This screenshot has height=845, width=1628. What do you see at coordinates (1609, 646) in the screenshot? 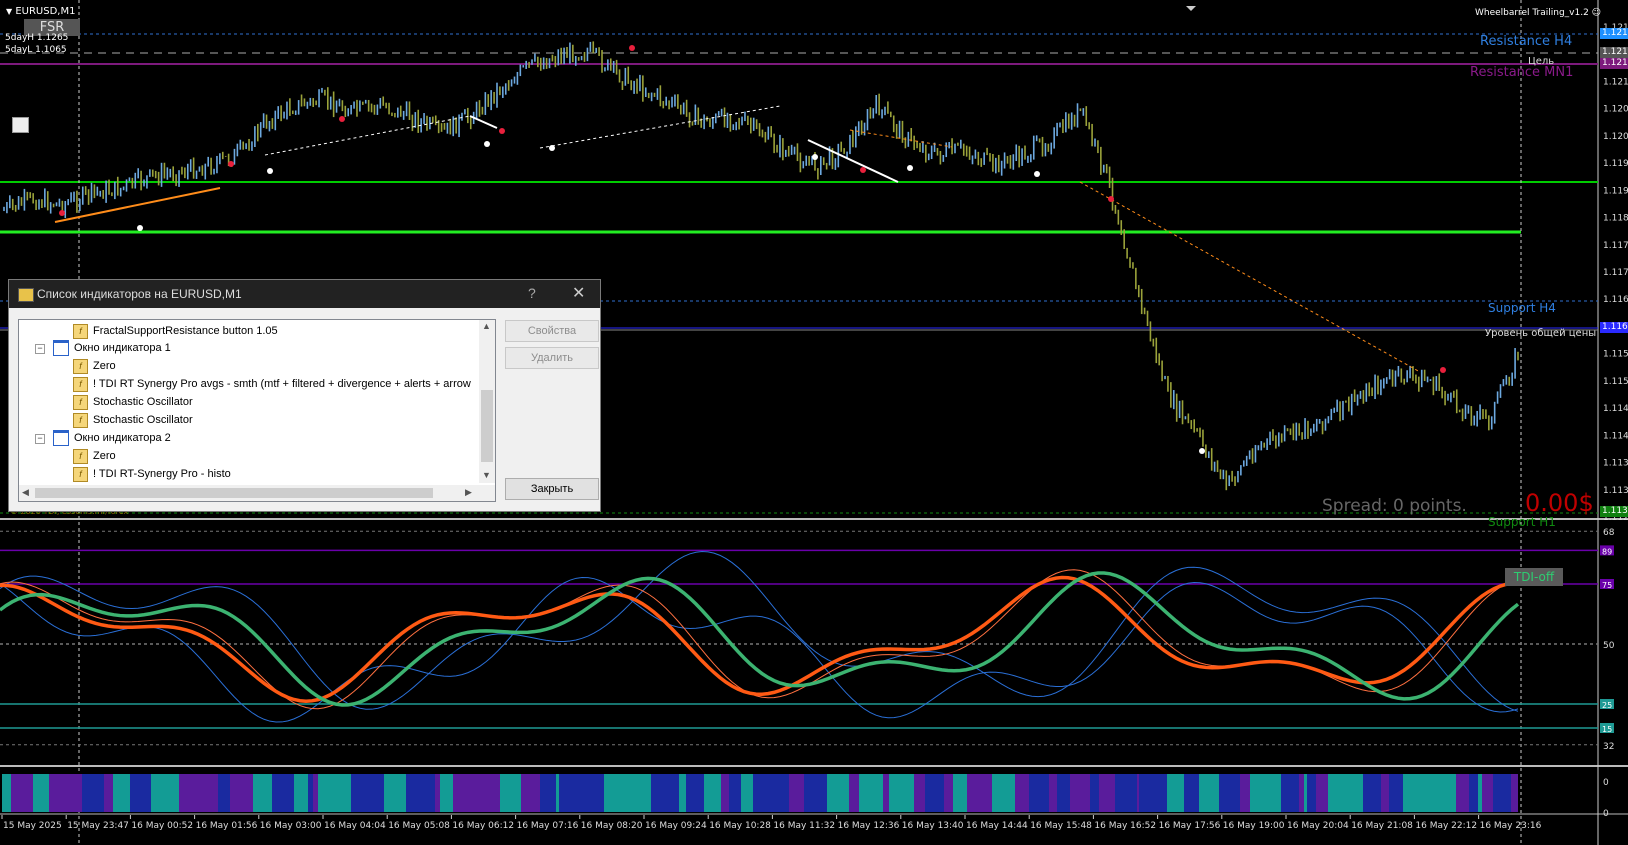
I see `indicator-tick-label: 50` at bounding box center [1609, 646].